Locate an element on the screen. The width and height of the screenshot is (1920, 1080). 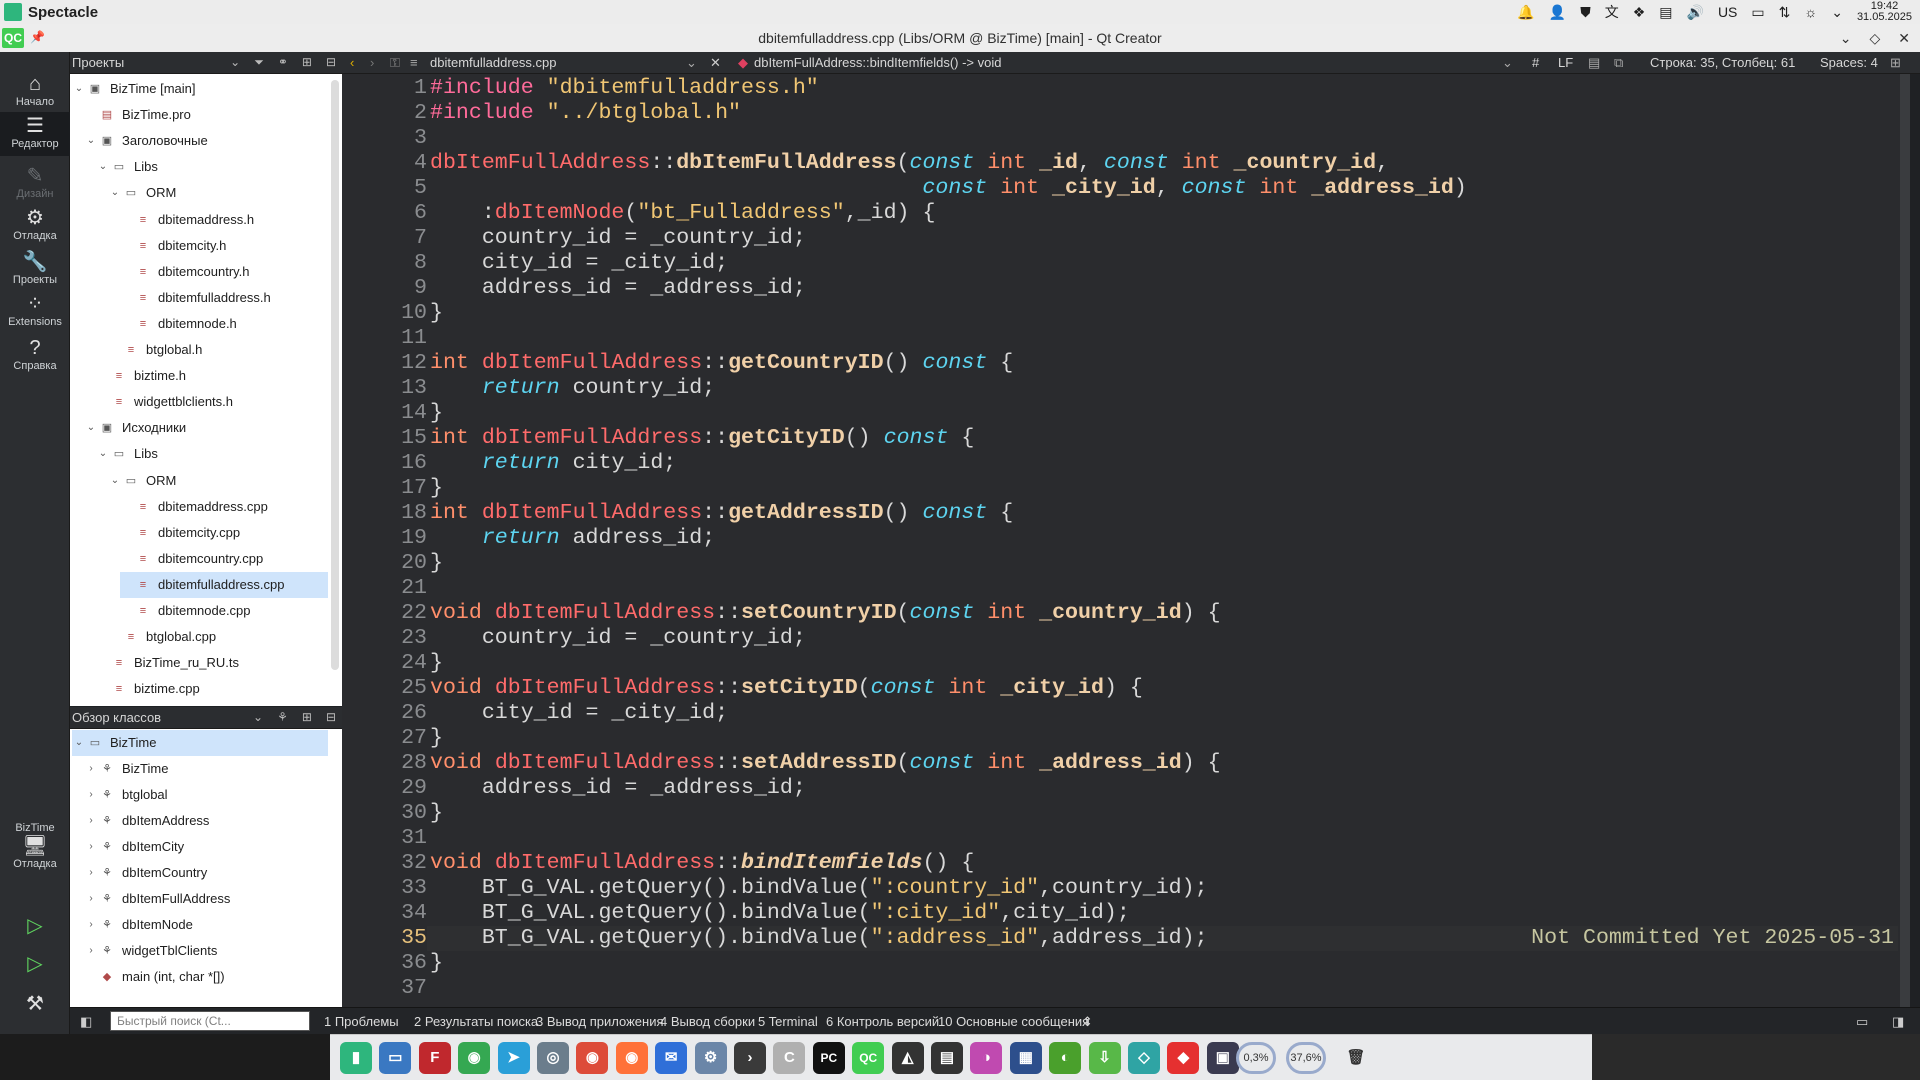
terminal-icon: › is located at coordinates (750, 1058).